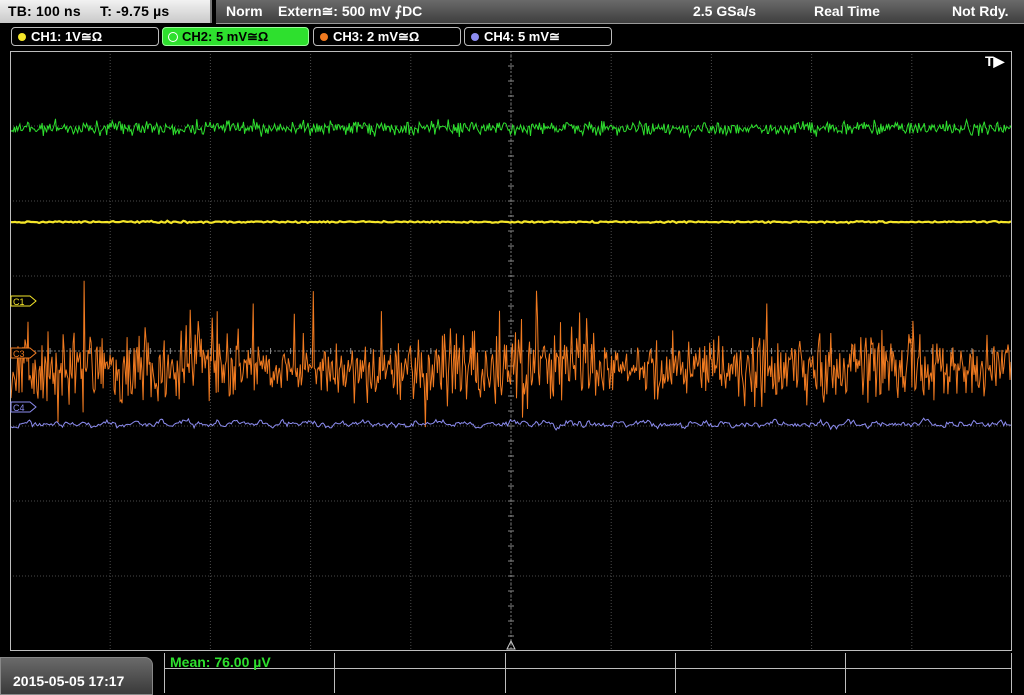  I want to click on c1-marker-label: C1, so click(19, 302).